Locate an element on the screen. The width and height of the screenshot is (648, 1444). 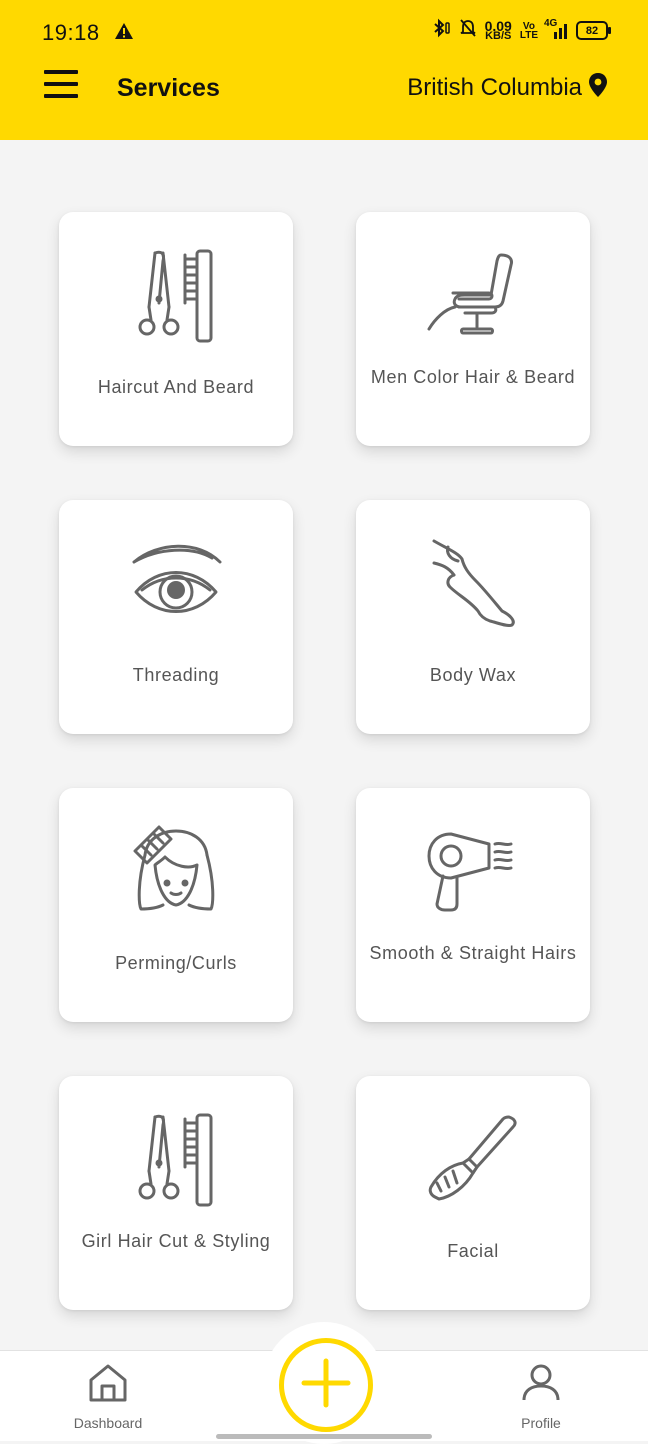
mute-bell-icon is located at coordinates (468, 30).